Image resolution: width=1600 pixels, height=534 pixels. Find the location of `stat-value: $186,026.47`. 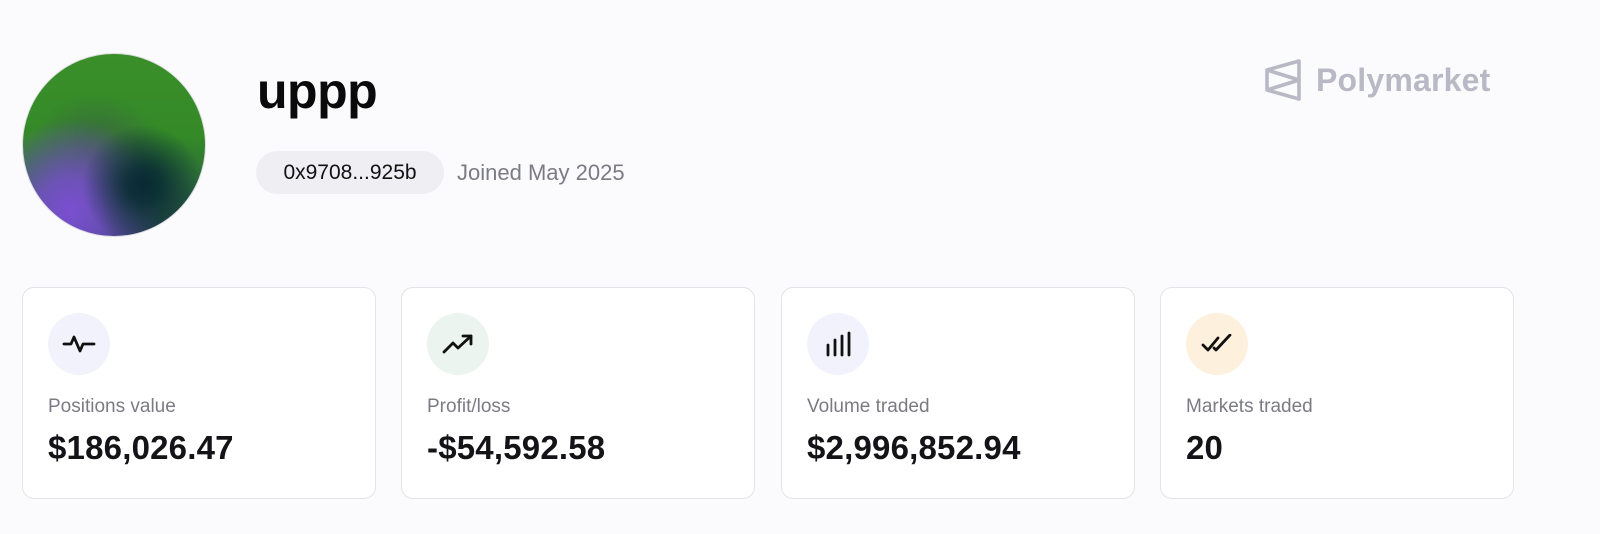

stat-value: $186,026.47 is located at coordinates (141, 447).